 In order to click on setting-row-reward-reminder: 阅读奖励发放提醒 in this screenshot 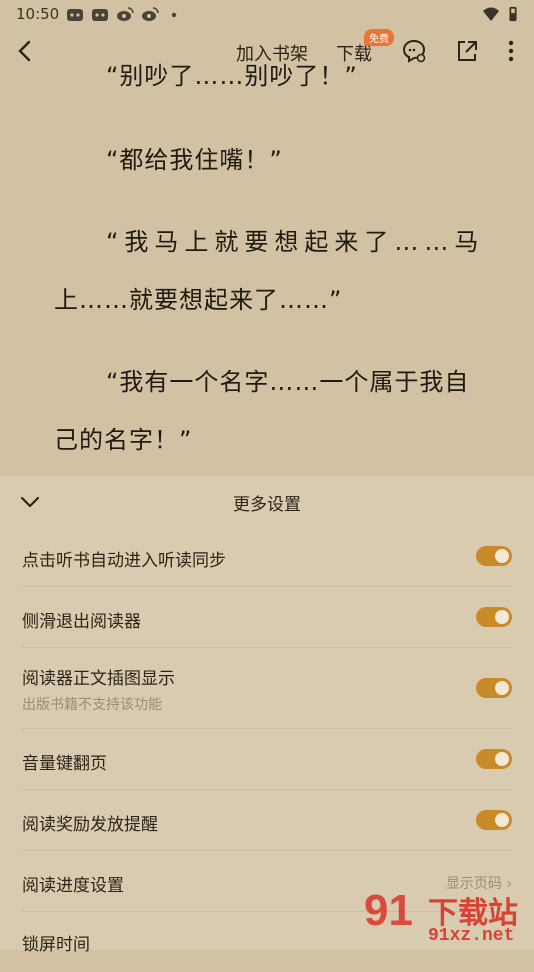, I will do `click(267, 820)`.